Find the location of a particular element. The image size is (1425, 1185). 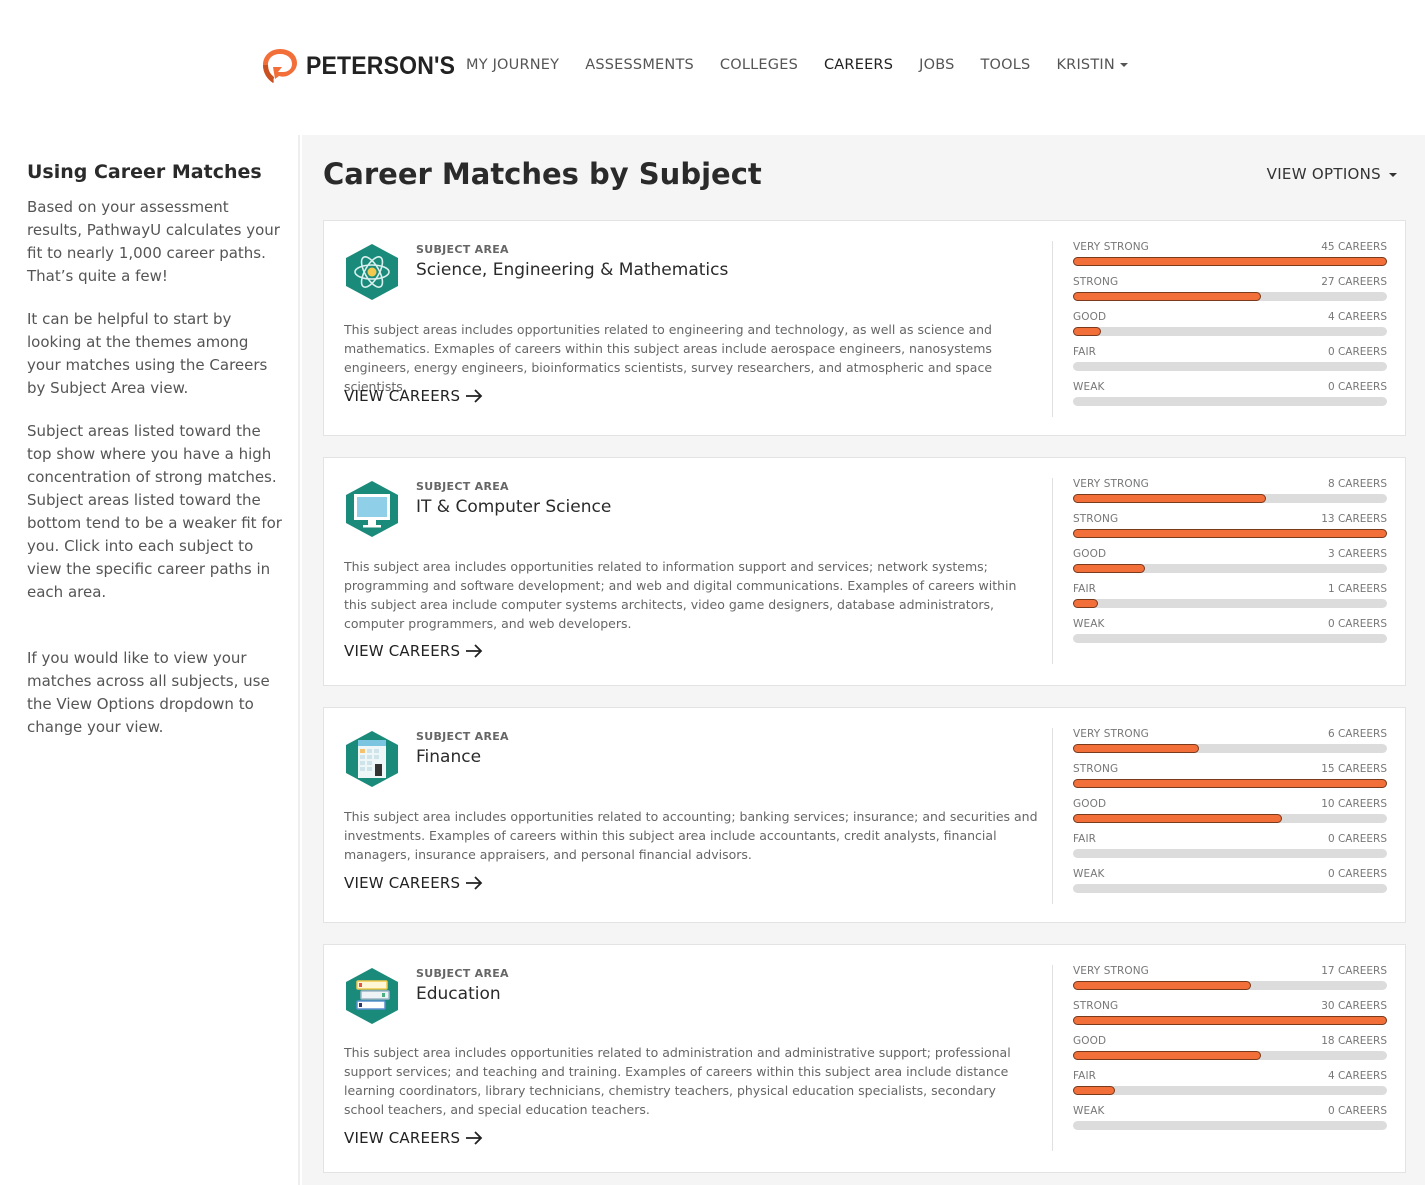

match-level-row: GOOD 10 CAREERS is located at coordinates (1230, 815).